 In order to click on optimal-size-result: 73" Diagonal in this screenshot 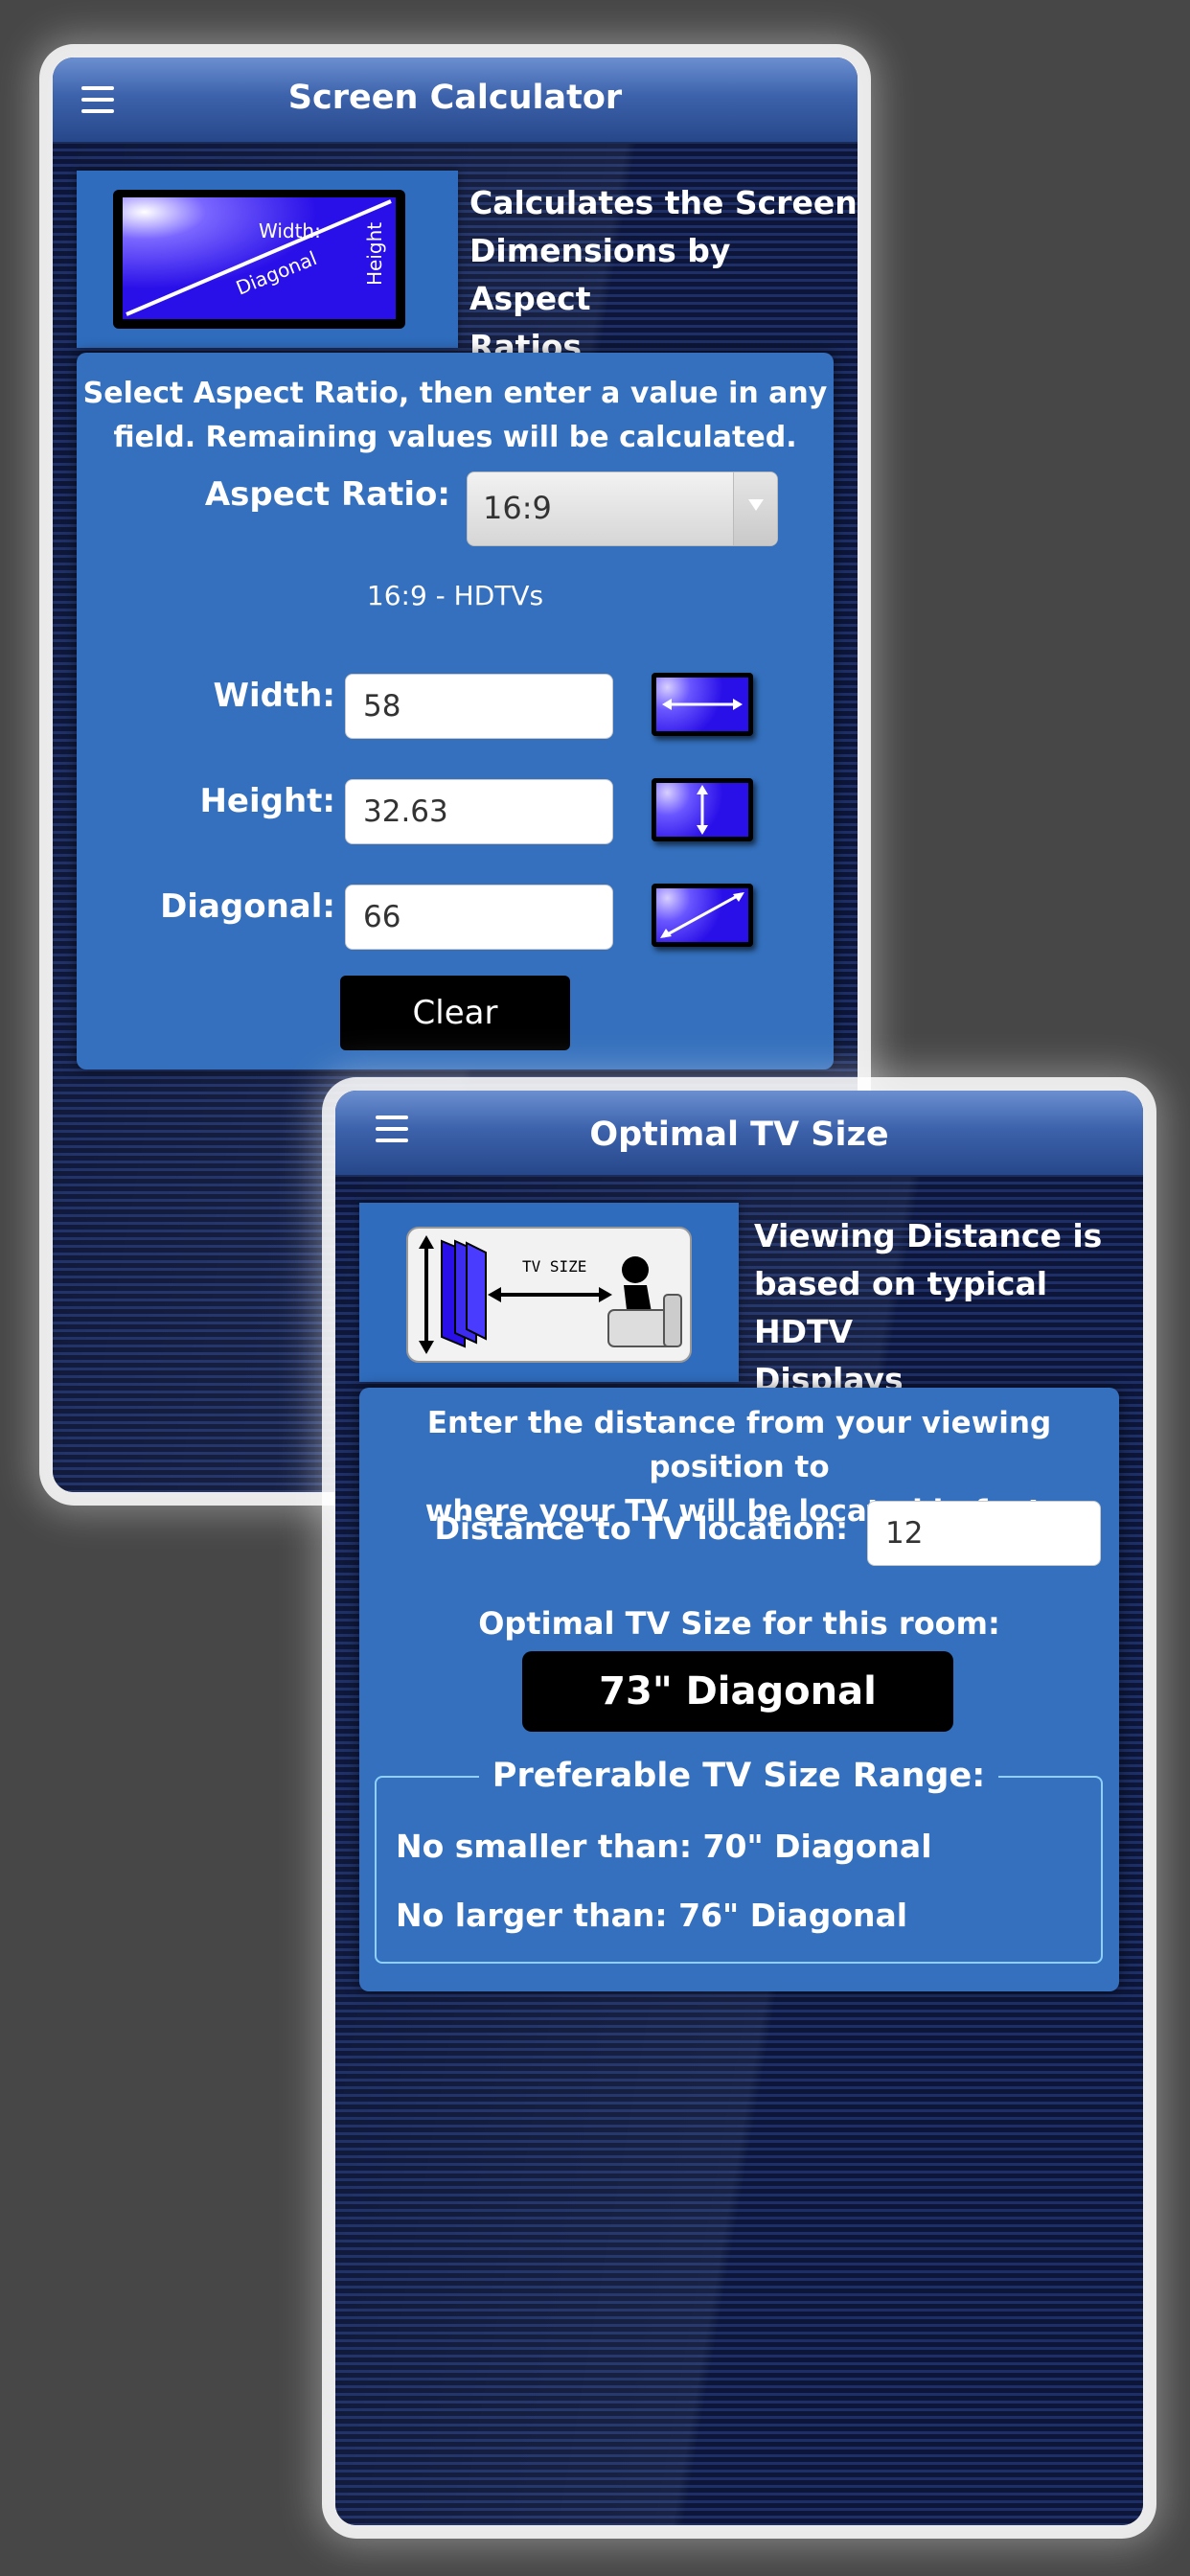, I will do `click(738, 1691)`.